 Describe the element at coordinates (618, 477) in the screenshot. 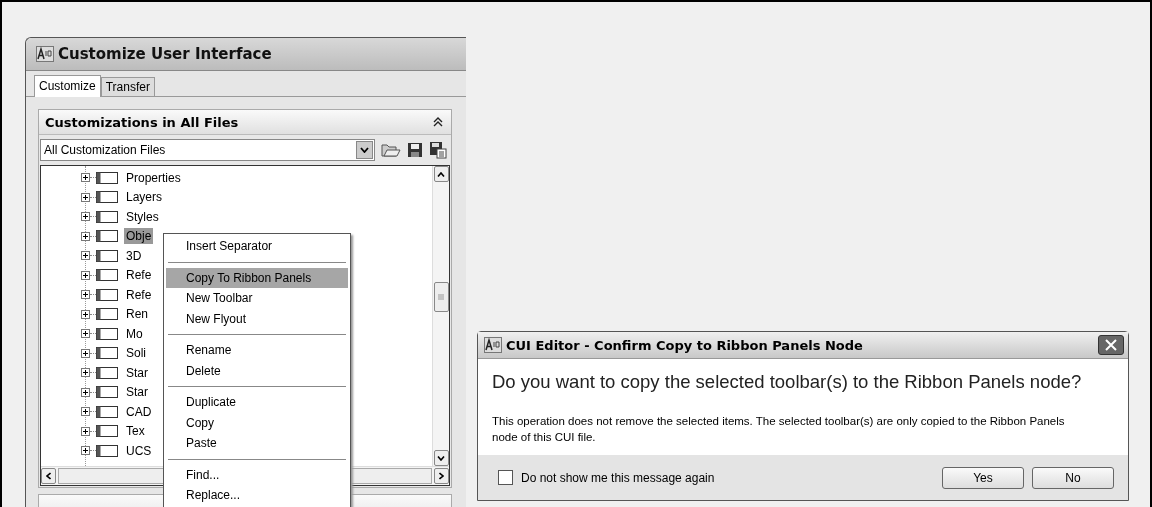

I see `checkbox-label: Do not show me this message again` at that location.